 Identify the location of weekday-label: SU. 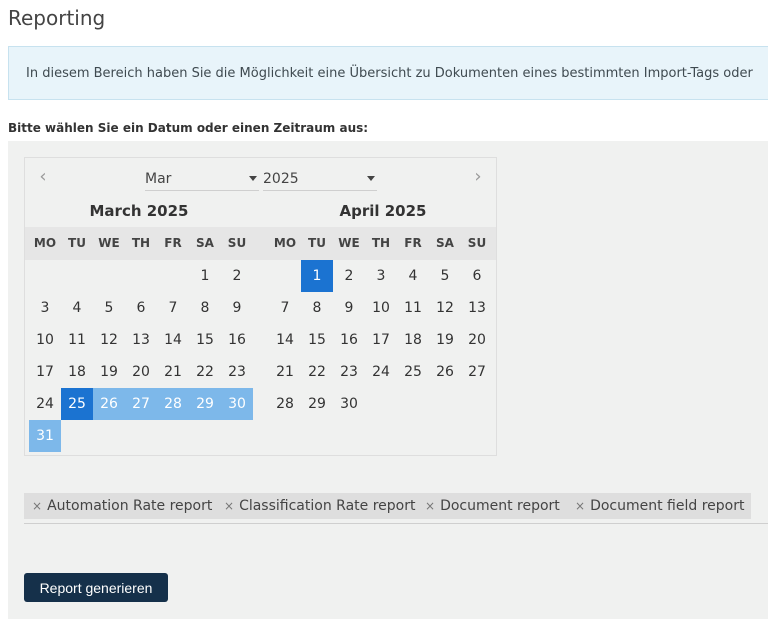
(237, 243).